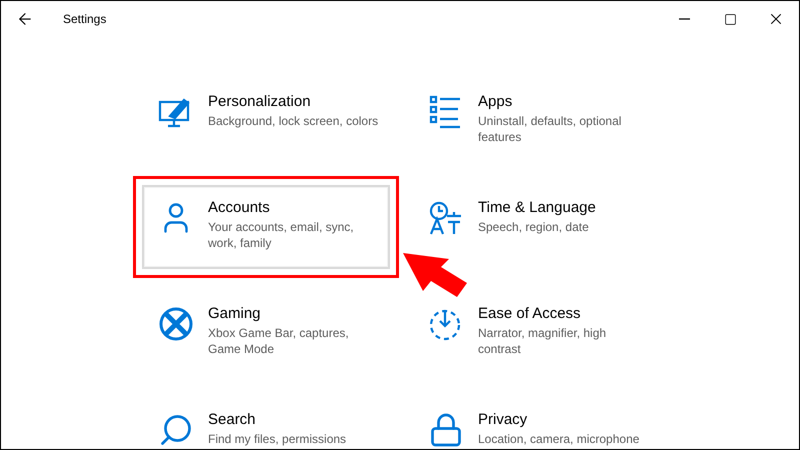 The width and height of the screenshot is (800, 450). I want to click on category-title: Ease of Access, so click(530, 314).